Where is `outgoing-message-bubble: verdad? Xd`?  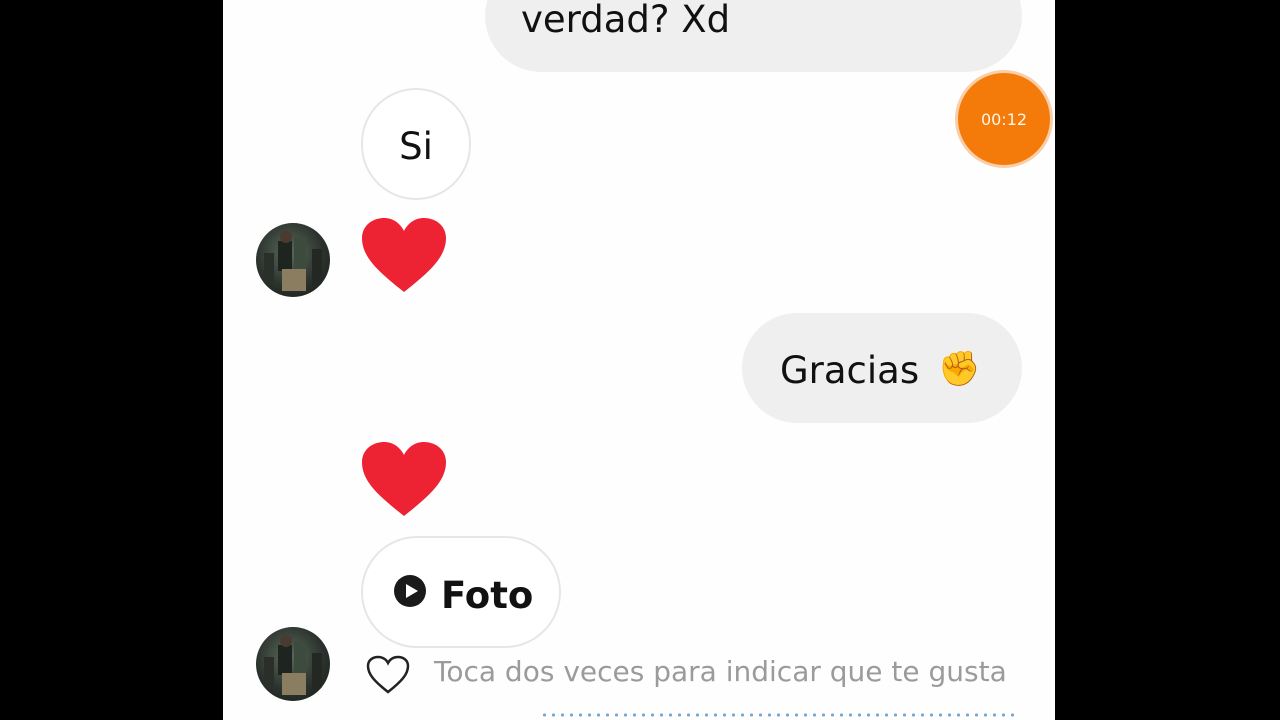
outgoing-message-bubble: verdad? Xd is located at coordinates (753, 36).